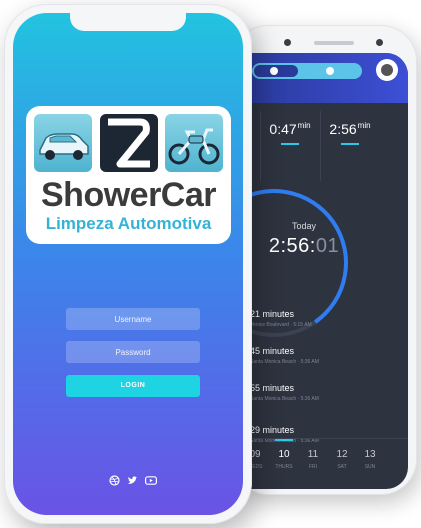 The image size is (421, 528). I want to click on time-cell: 2:56min, so click(350, 146).